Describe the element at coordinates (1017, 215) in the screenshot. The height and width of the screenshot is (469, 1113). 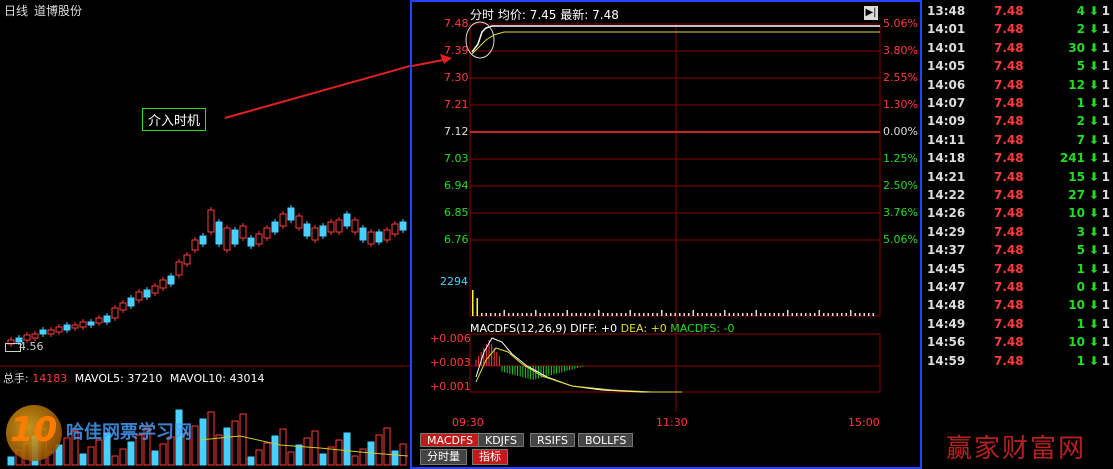
I see `trade-row: 14:26 7.48 10 ⬇ 1` at that location.